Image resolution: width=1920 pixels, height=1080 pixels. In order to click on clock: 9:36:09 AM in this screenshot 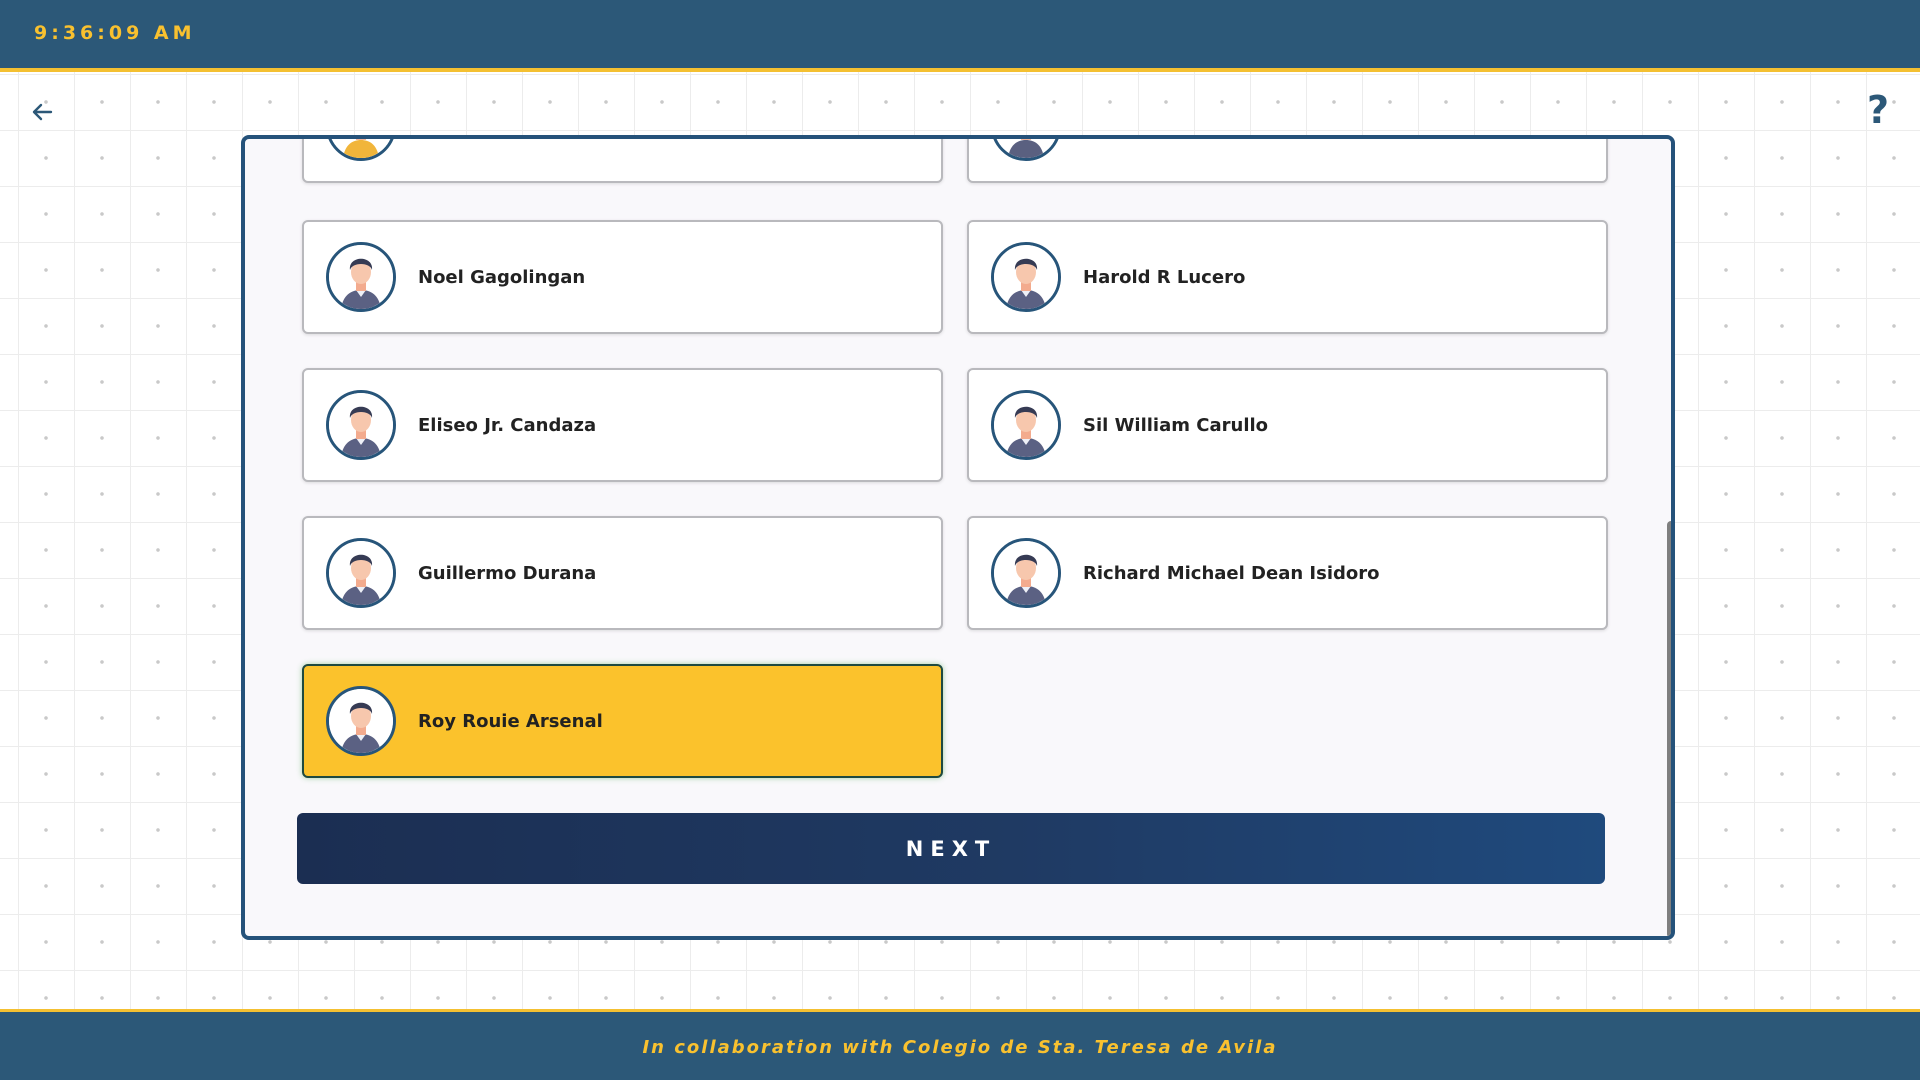, I will do `click(115, 33)`.